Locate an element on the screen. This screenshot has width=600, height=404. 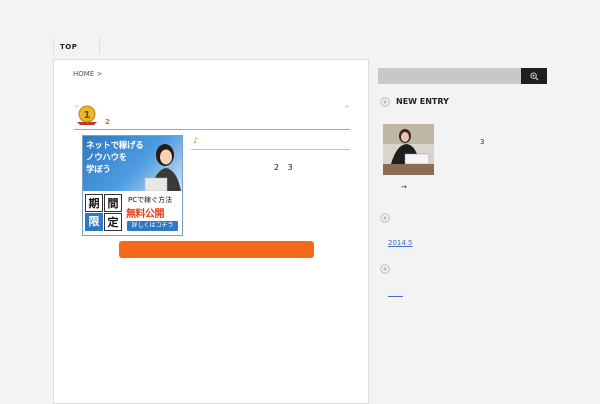
rank-number: 1 is located at coordinates (87, 115).